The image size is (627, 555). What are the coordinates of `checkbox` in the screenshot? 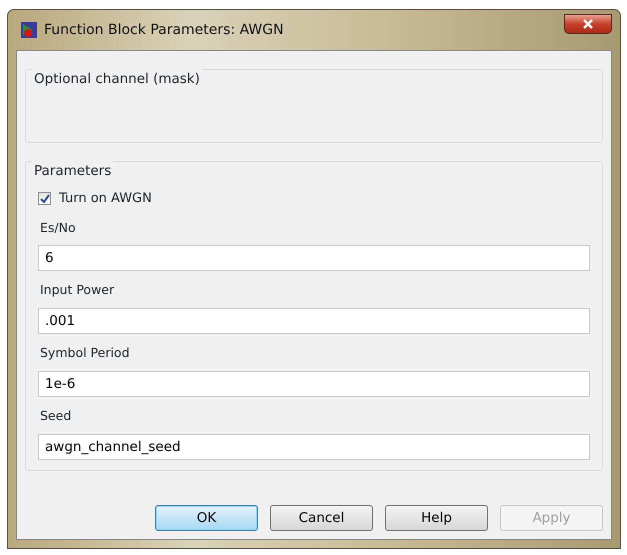 It's located at (44, 199).